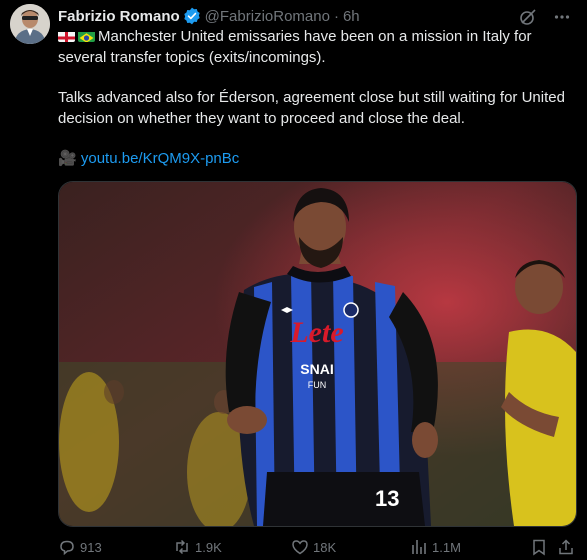 The image size is (587, 560). I want to click on repost-icon, so click(182, 547).